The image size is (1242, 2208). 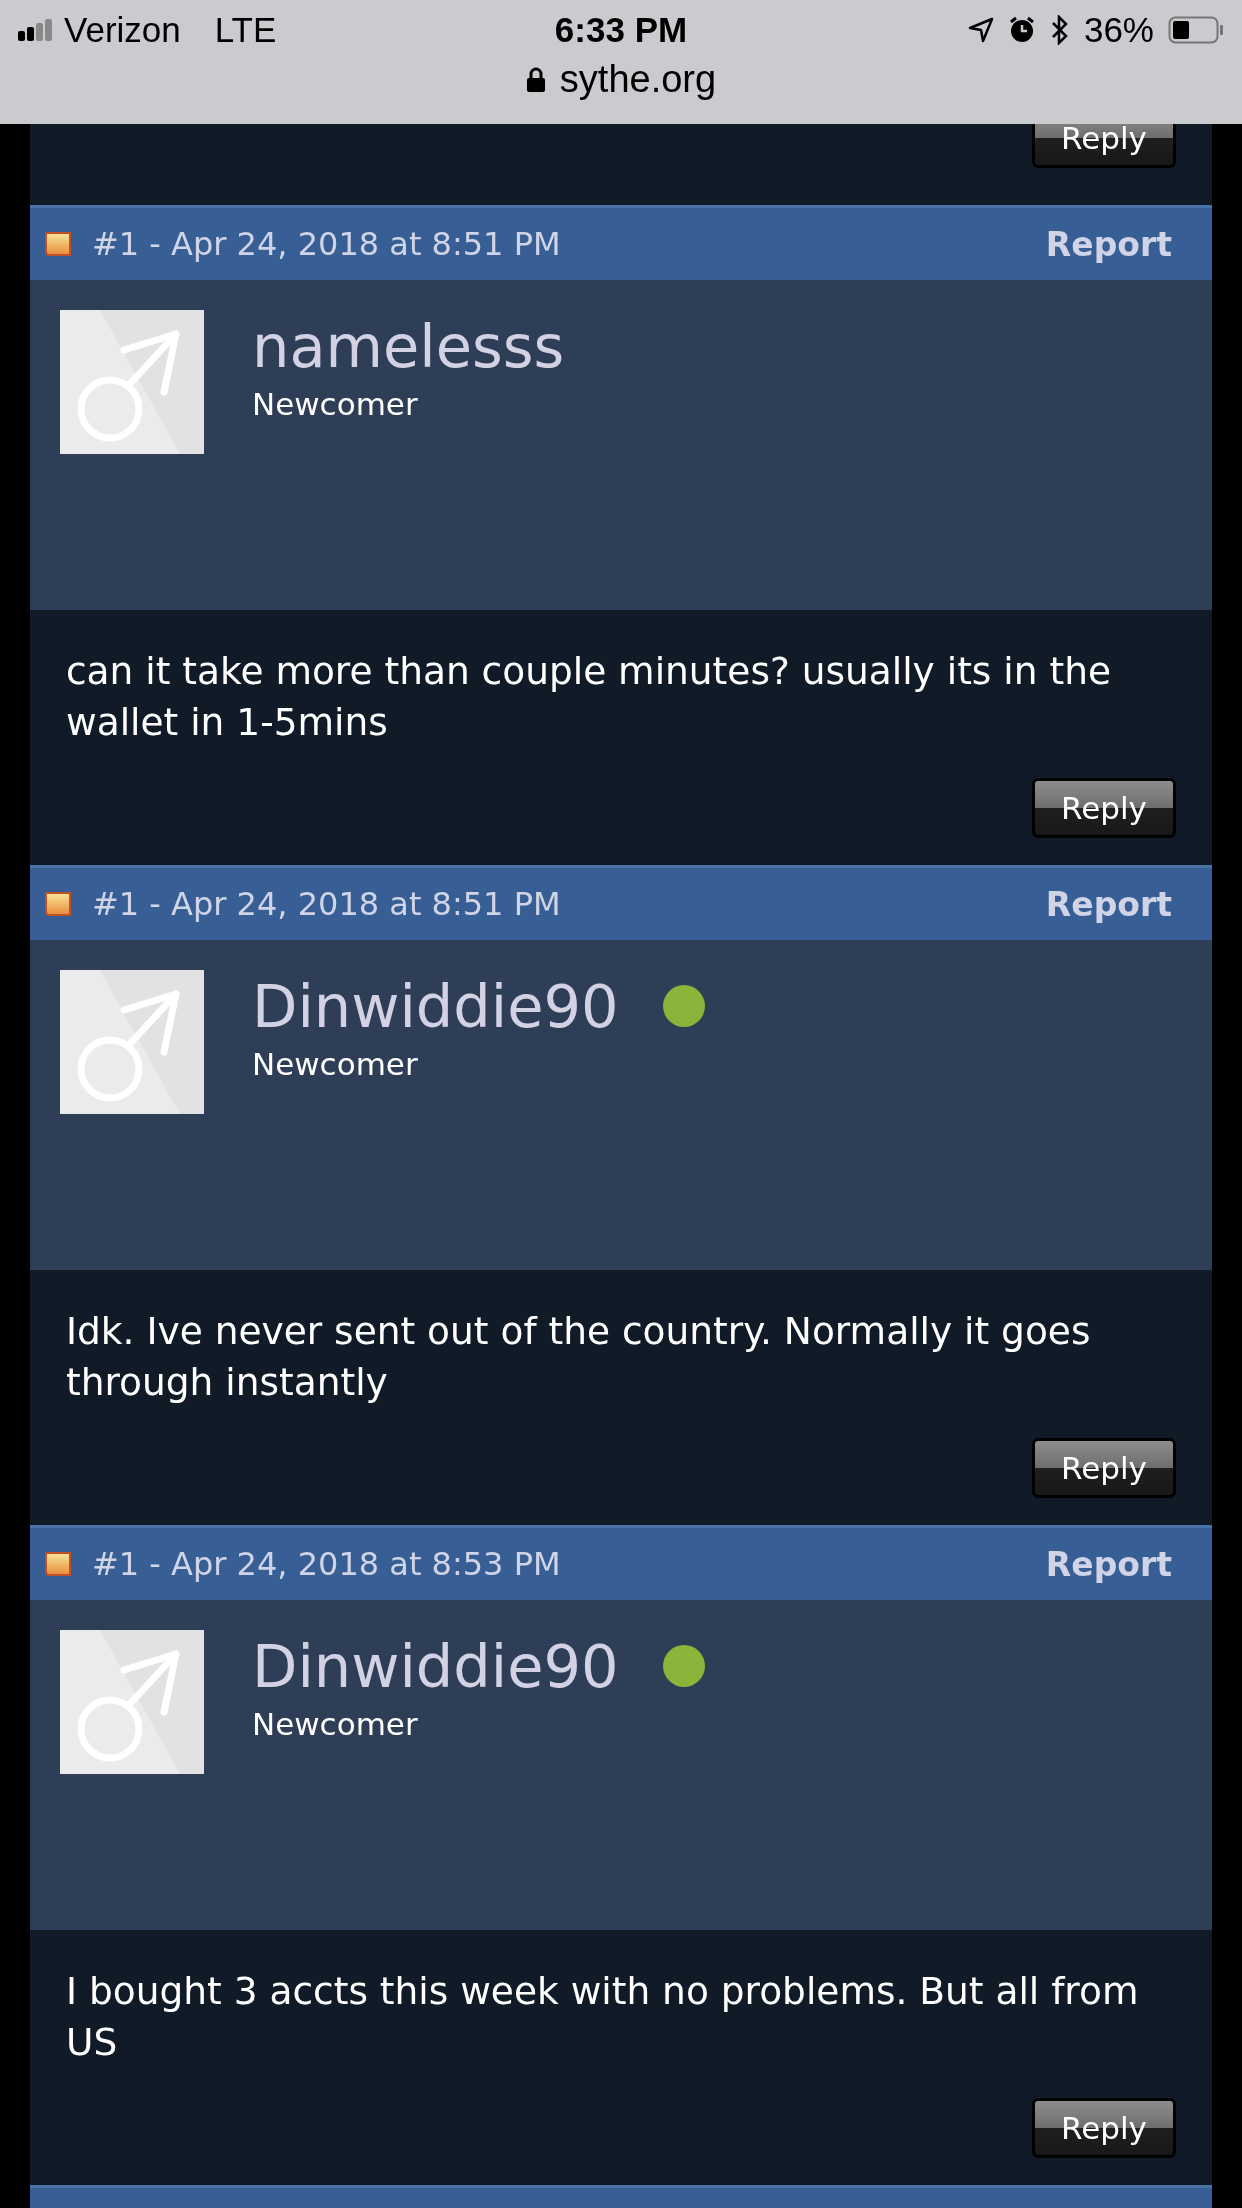 What do you see at coordinates (122, 30) in the screenshot?
I see `carrier: Verizon` at bounding box center [122, 30].